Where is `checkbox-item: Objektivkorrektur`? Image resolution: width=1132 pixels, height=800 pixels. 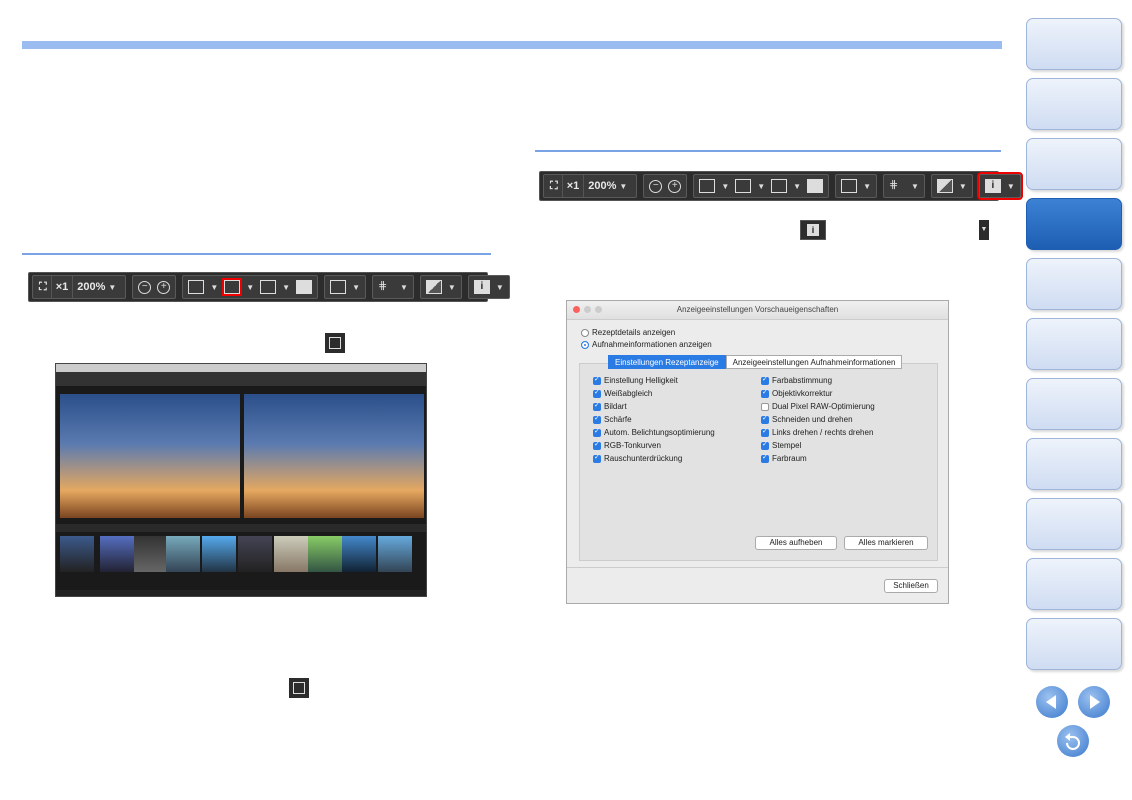
checkbox-item: Objektivkorrektur is located at coordinates (796, 393).